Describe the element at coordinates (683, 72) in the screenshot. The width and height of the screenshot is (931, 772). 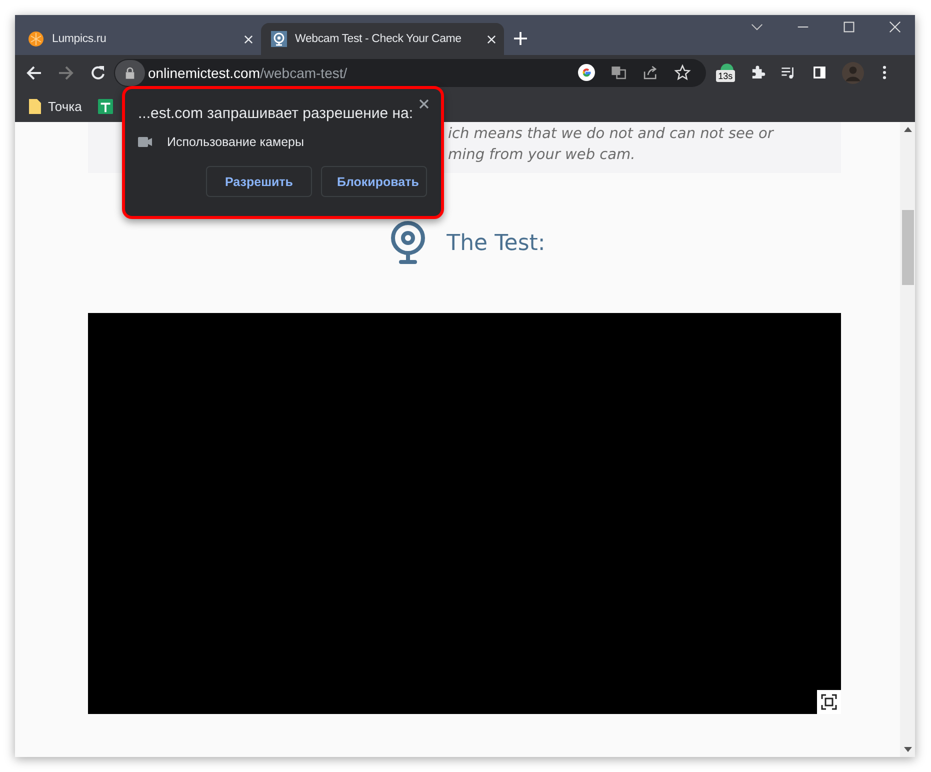
I see `star-icon` at that location.